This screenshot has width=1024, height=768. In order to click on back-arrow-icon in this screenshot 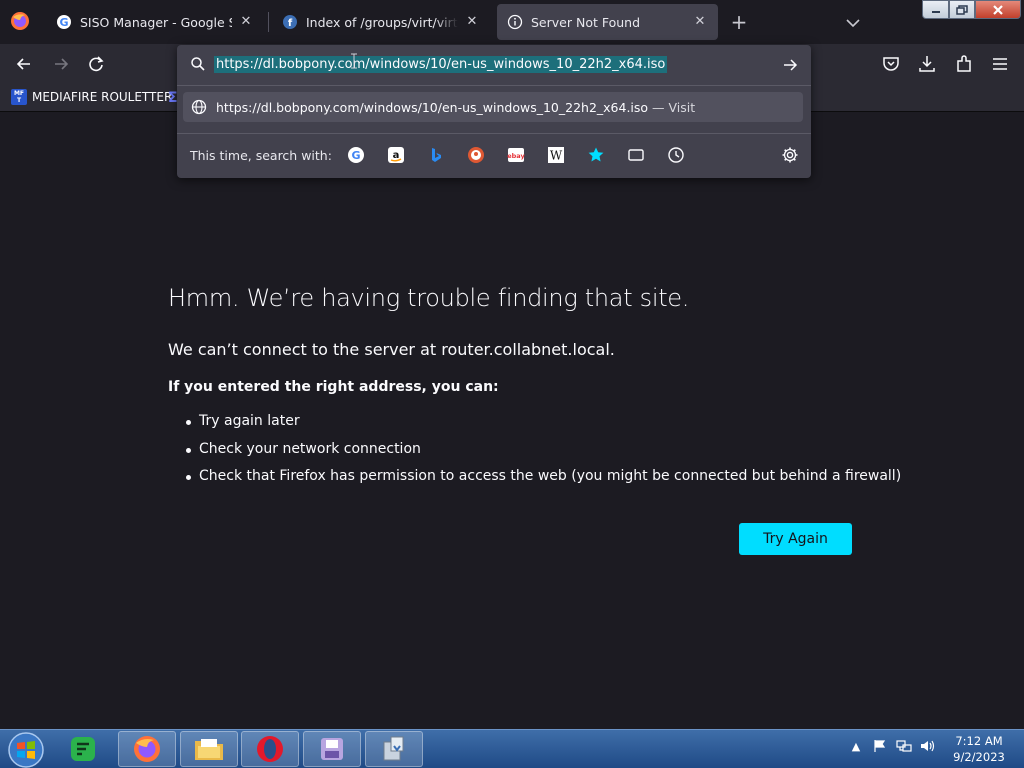, I will do `click(24, 64)`.